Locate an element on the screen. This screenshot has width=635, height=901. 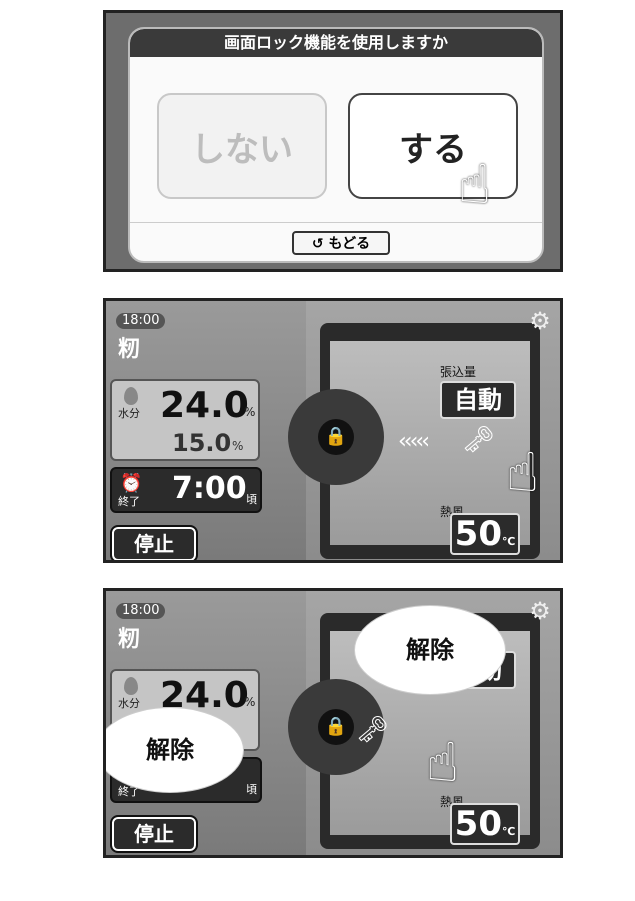
end-time-box: ⏰ 終了 7:00 頃 is located at coordinates (186, 490).